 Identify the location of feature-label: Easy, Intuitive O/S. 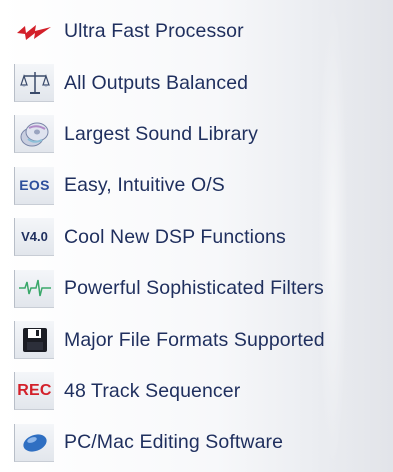
(144, 185).